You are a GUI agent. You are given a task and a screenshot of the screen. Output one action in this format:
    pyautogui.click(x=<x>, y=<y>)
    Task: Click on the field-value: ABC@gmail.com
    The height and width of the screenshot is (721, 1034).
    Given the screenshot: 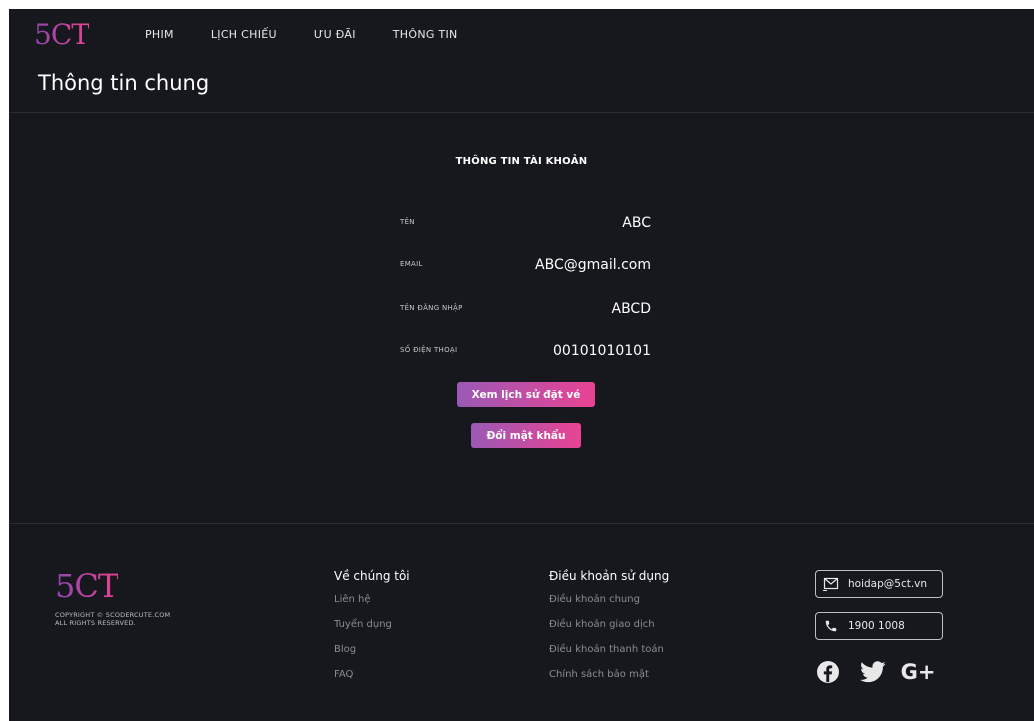 What is the action you would take?
    pyautogui.click(x=593, y=265)
    